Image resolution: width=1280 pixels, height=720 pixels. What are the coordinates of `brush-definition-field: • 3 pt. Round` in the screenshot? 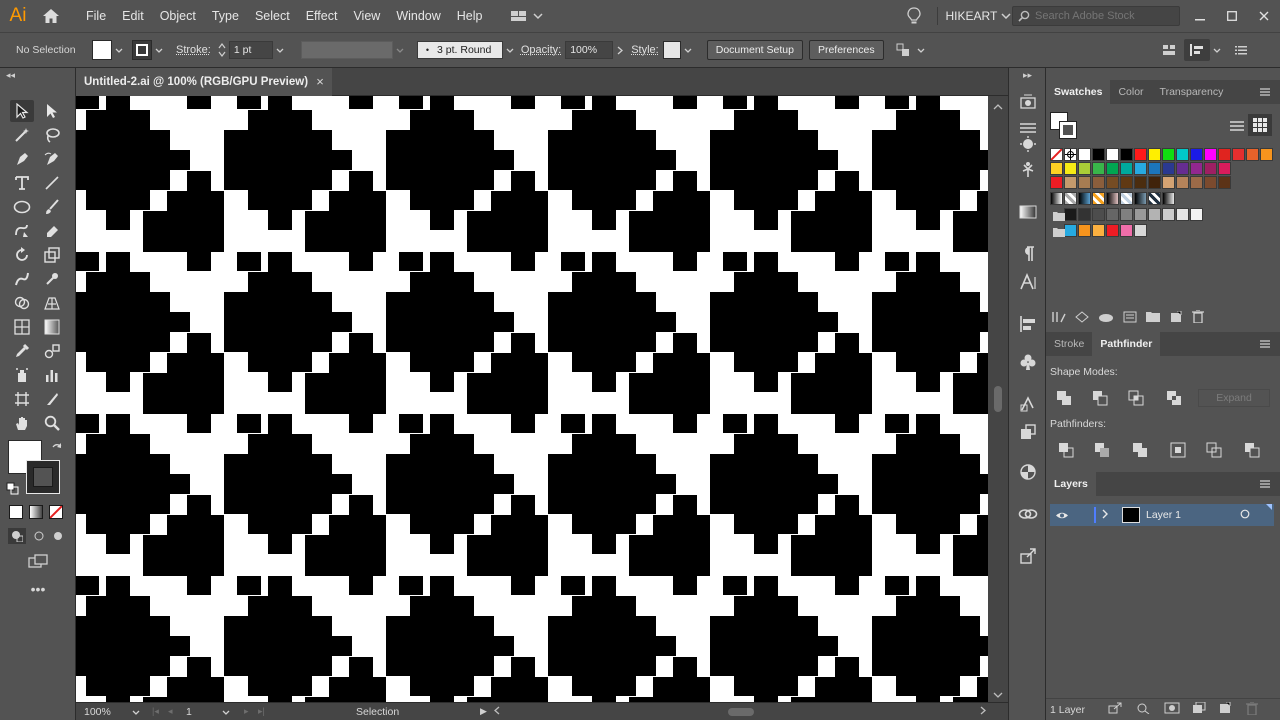 It's located at (459, 50).